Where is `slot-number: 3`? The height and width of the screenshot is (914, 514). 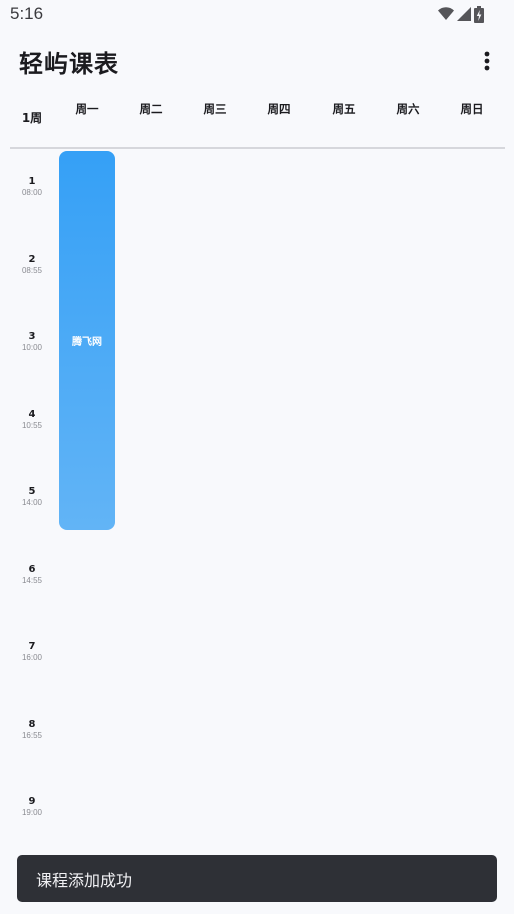 slot-number: 3 is located at coordinates (32, 336).